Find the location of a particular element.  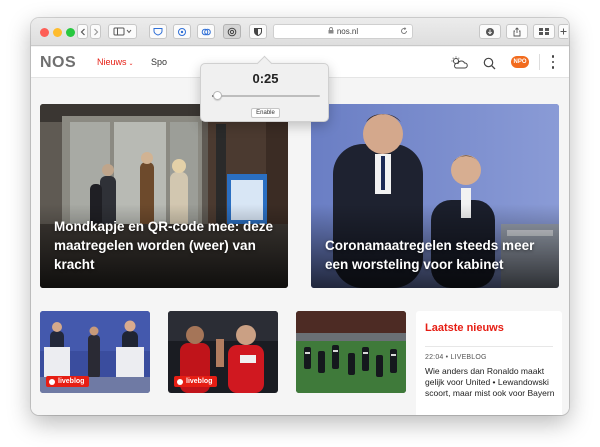

plus-icon is located at coordinates (563, 31).